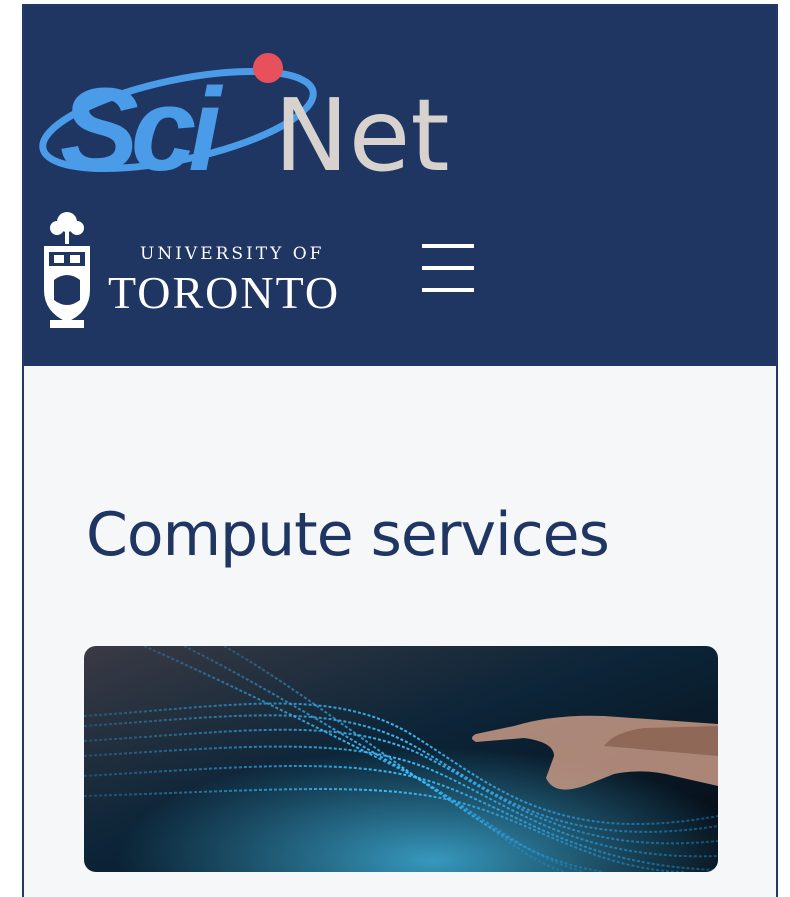 The height and width of the screenshot is (897, 790). What do you see at coordinates (232, 254) in the screenshot?
I see `university-of-label: UNIVERSITY OF` at bounding box center [232, 254].